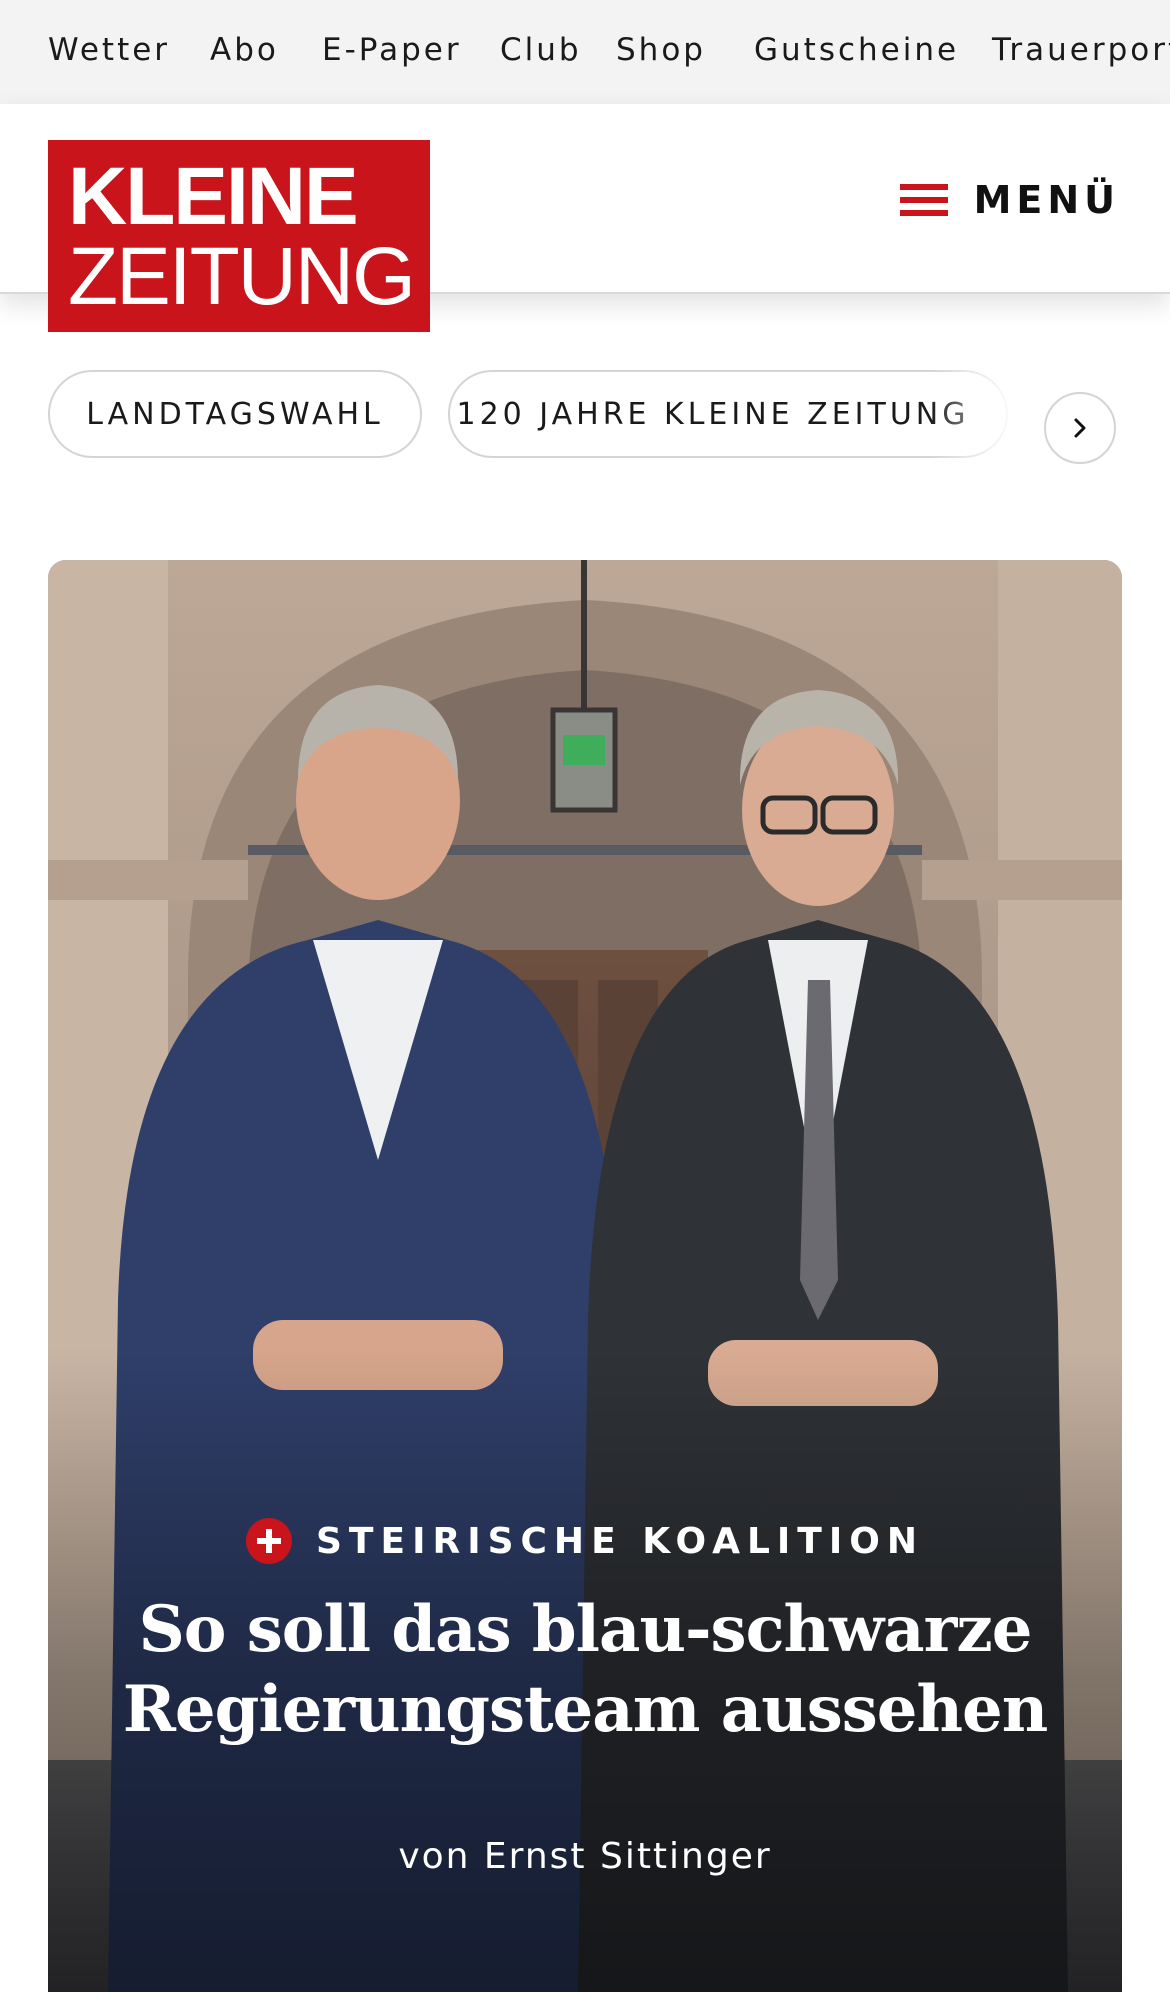  I want to click on topnav-link-trauerportal: Trauerportal, so click(1081, 50).